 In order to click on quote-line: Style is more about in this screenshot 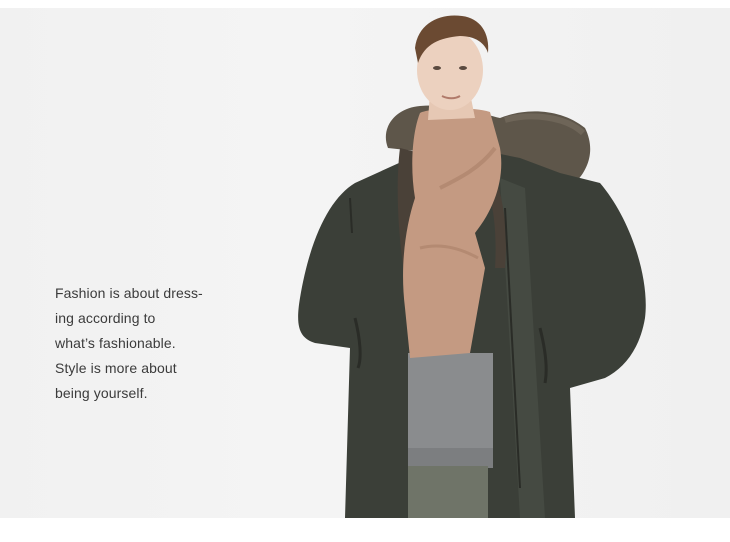, I will do `click(116, 368)`.